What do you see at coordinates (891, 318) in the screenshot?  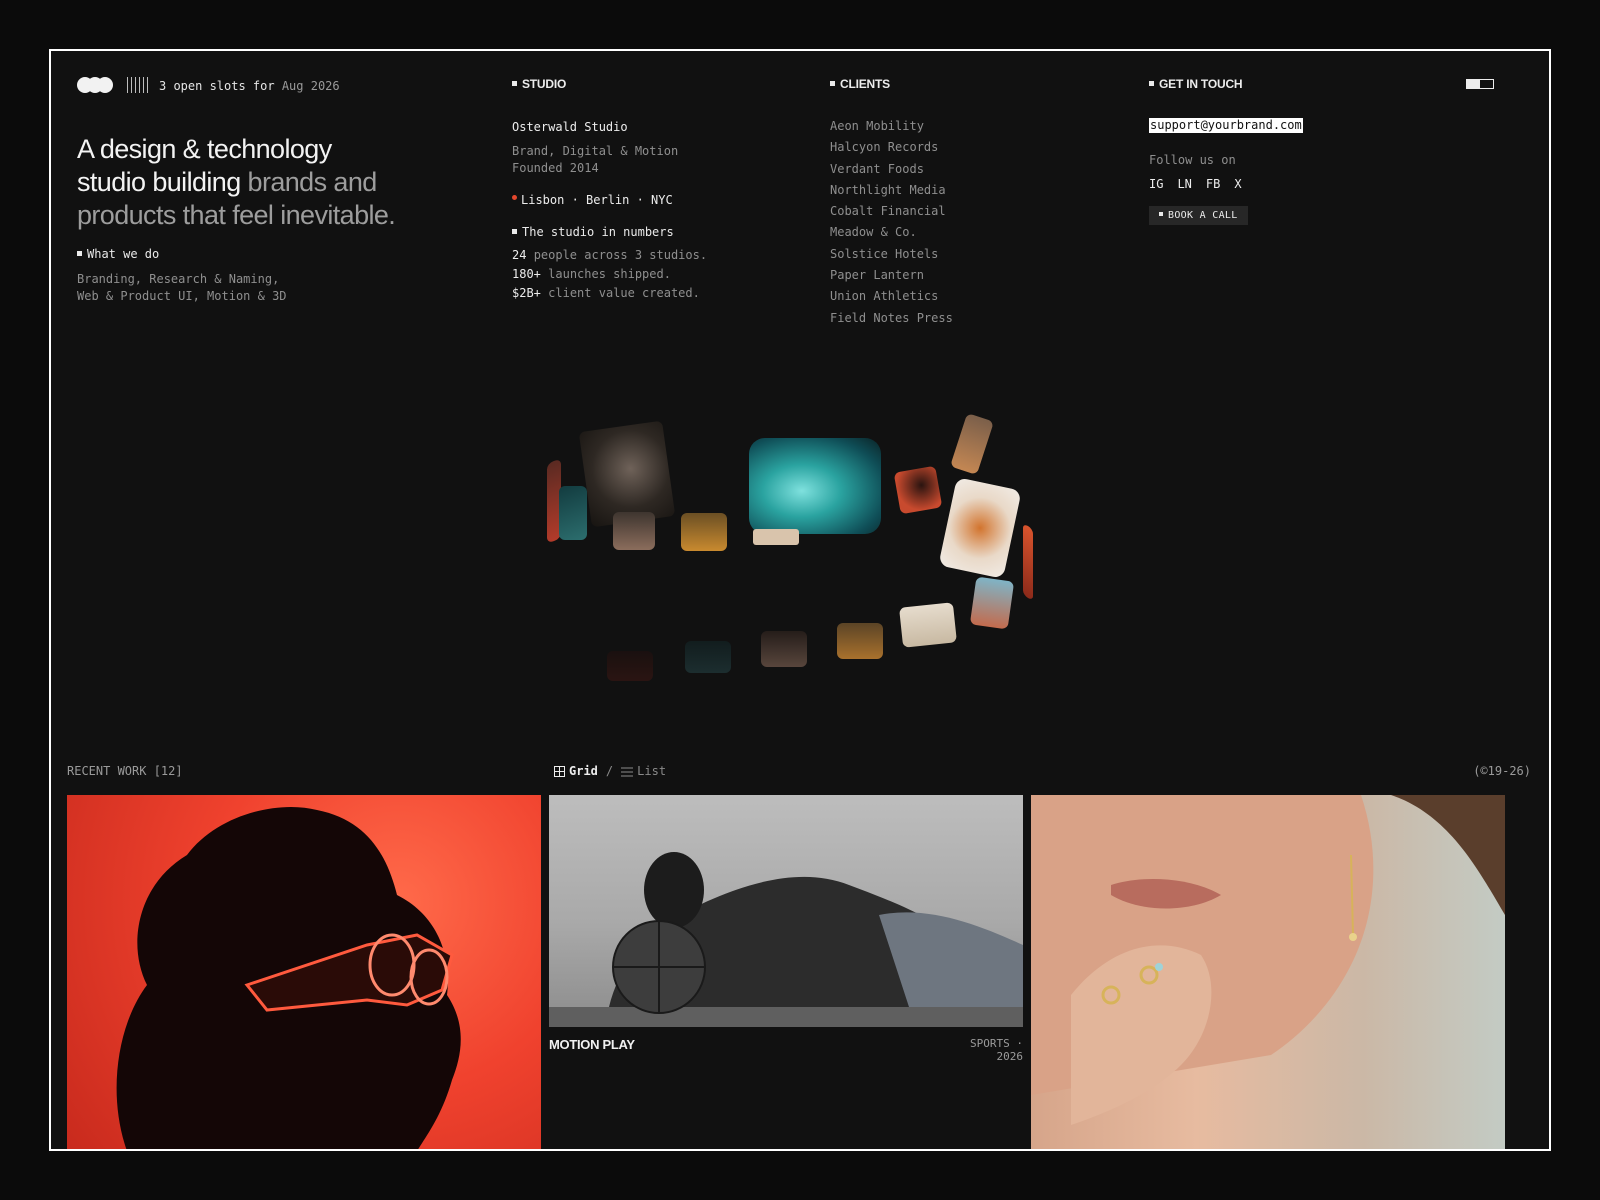 I see `client-item: Field Notes Press` at bounding box center [891, 318].